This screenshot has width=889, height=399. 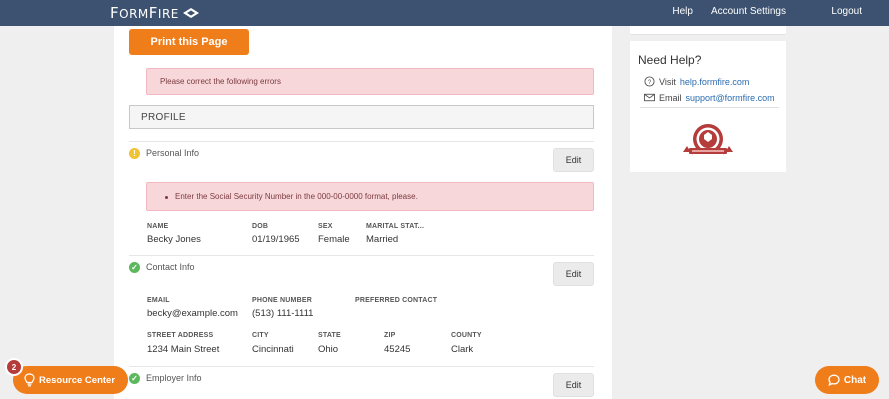 What do you see at coordinates (190, 13) in the screenshot?
I see `logo-diamond-icon` at bounding box center [190, 13].